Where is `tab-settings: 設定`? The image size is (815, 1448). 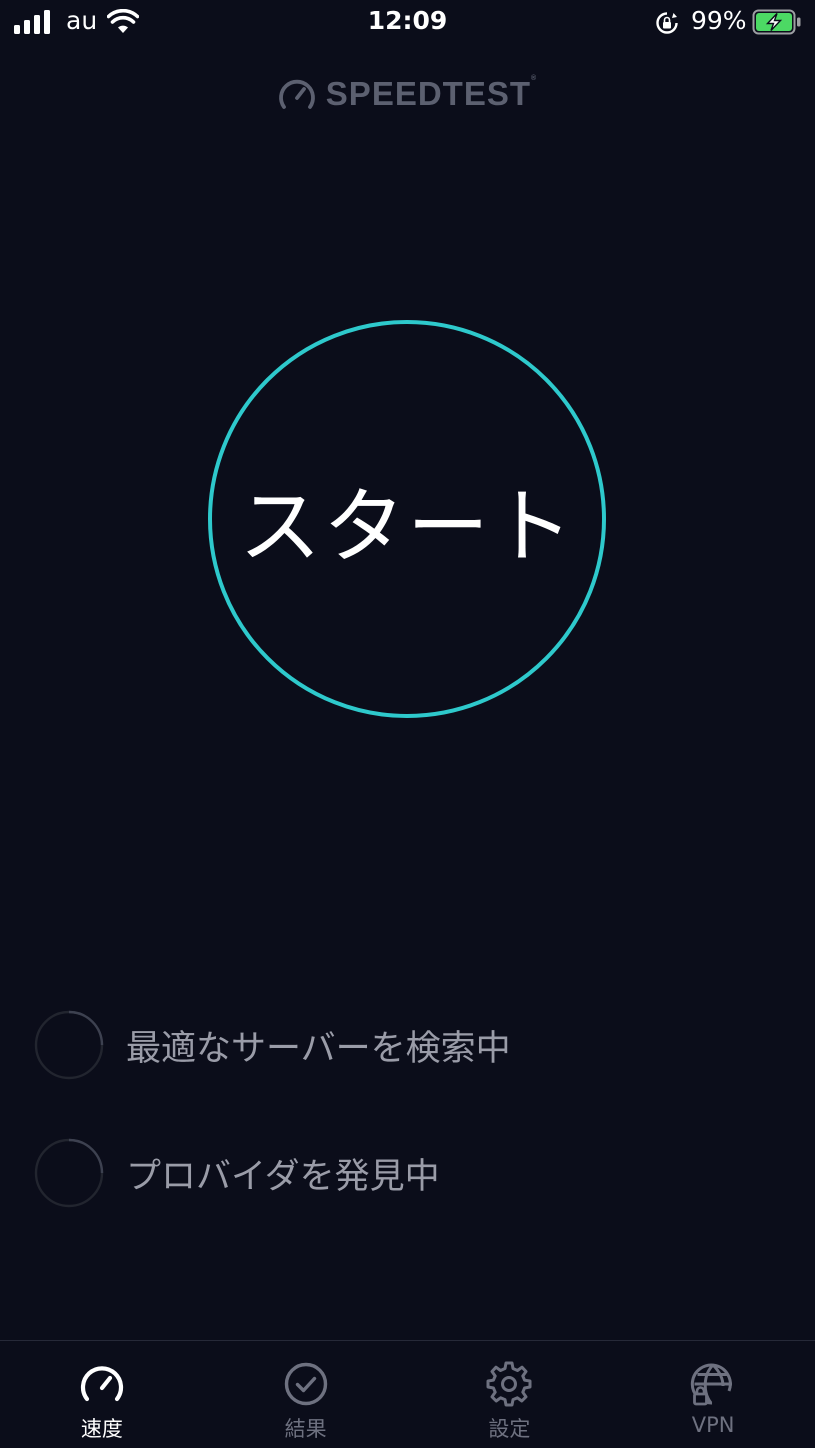
tab-settings: 設定 is located at coordinates (510, 1394).